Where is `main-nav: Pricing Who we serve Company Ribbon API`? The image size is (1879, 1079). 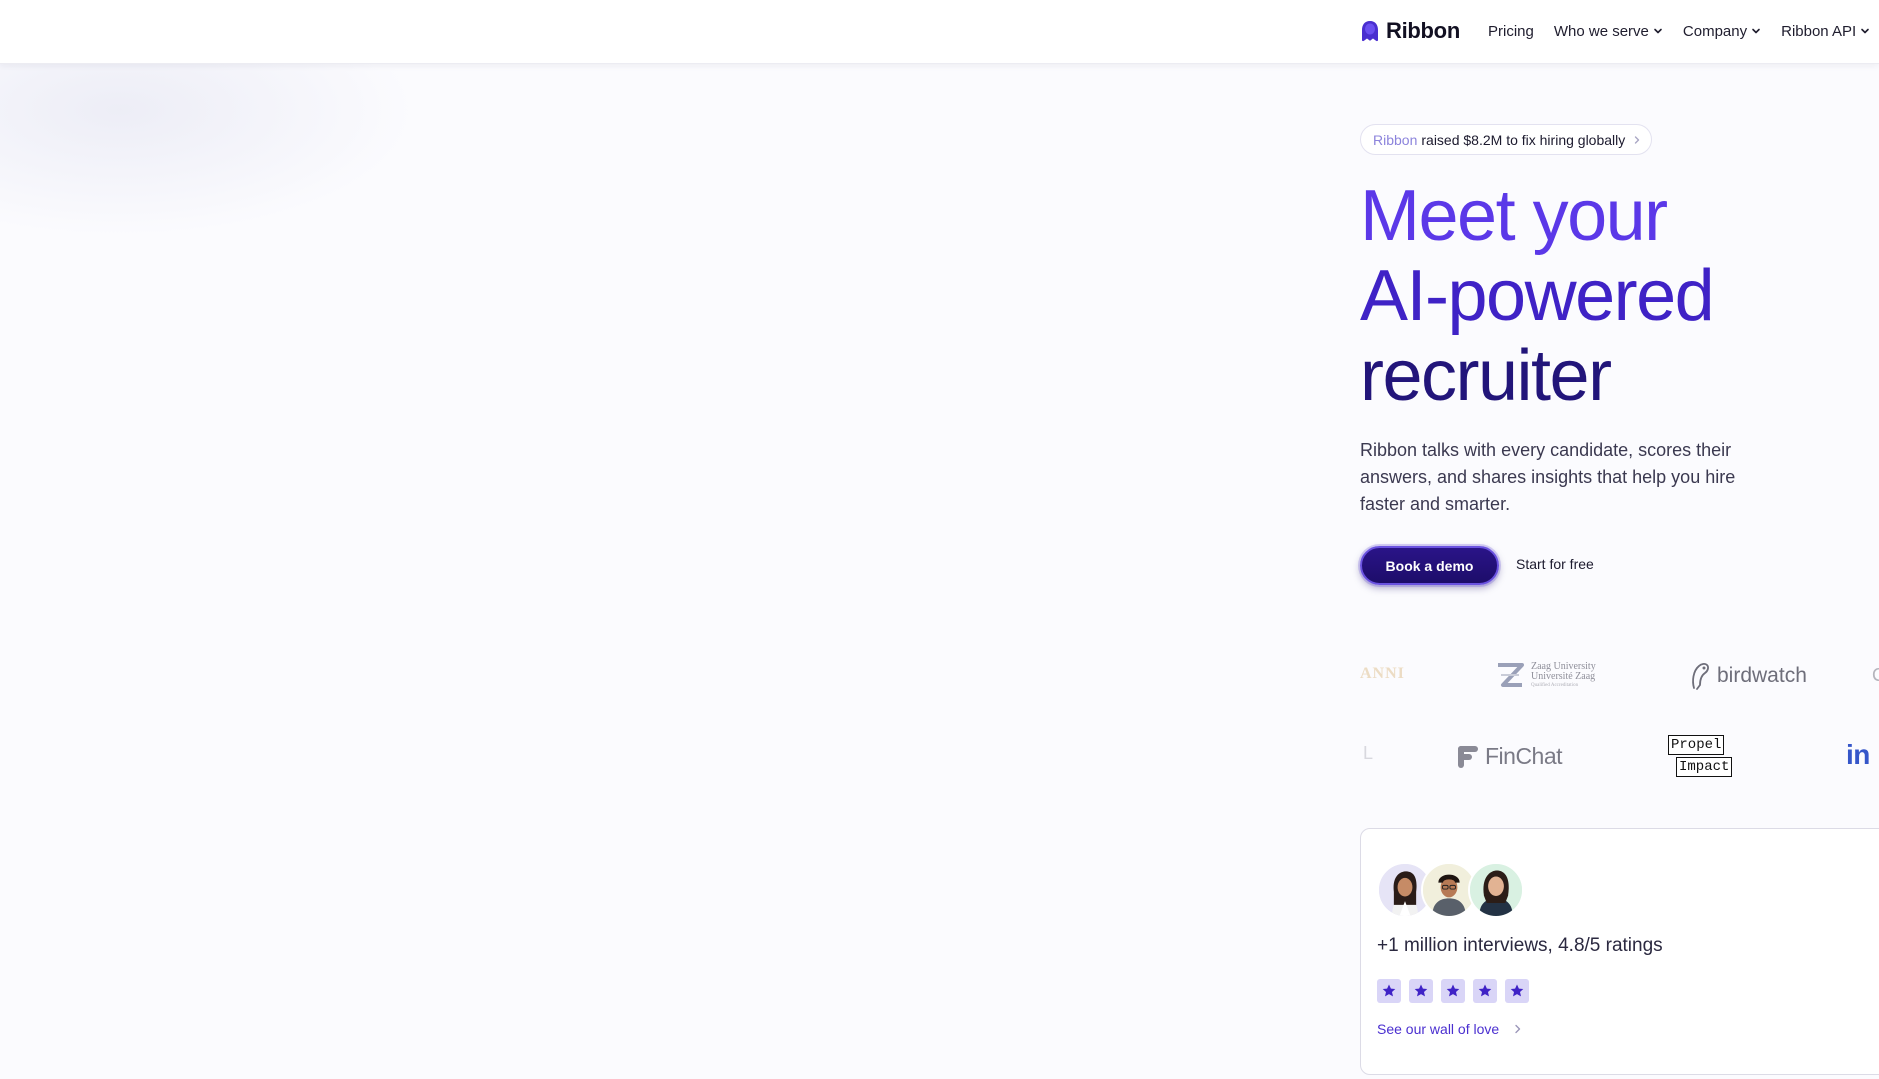 main-nav: Pricing Who we serve Company Ribbon API is located at coordinates (1683, 31).